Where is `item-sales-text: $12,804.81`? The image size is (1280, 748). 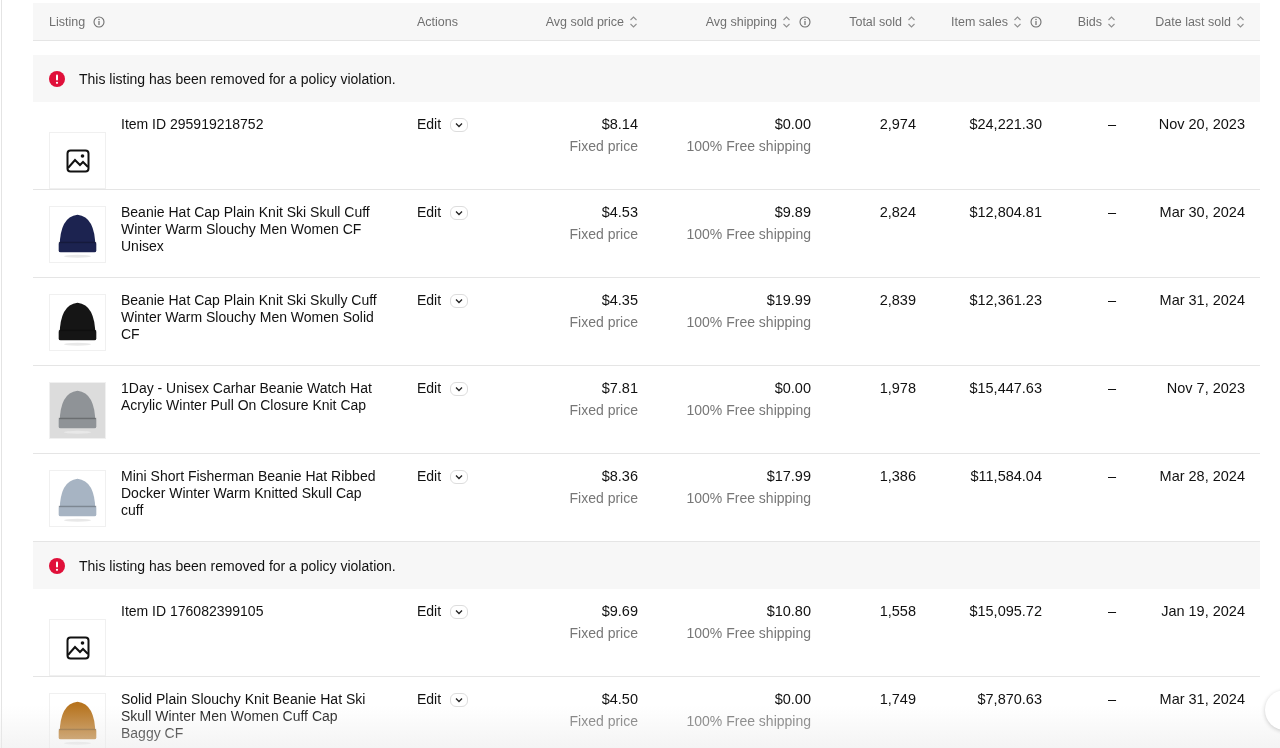 item-sales-text: $12,804.81 is located at coordinates (1005, 212).